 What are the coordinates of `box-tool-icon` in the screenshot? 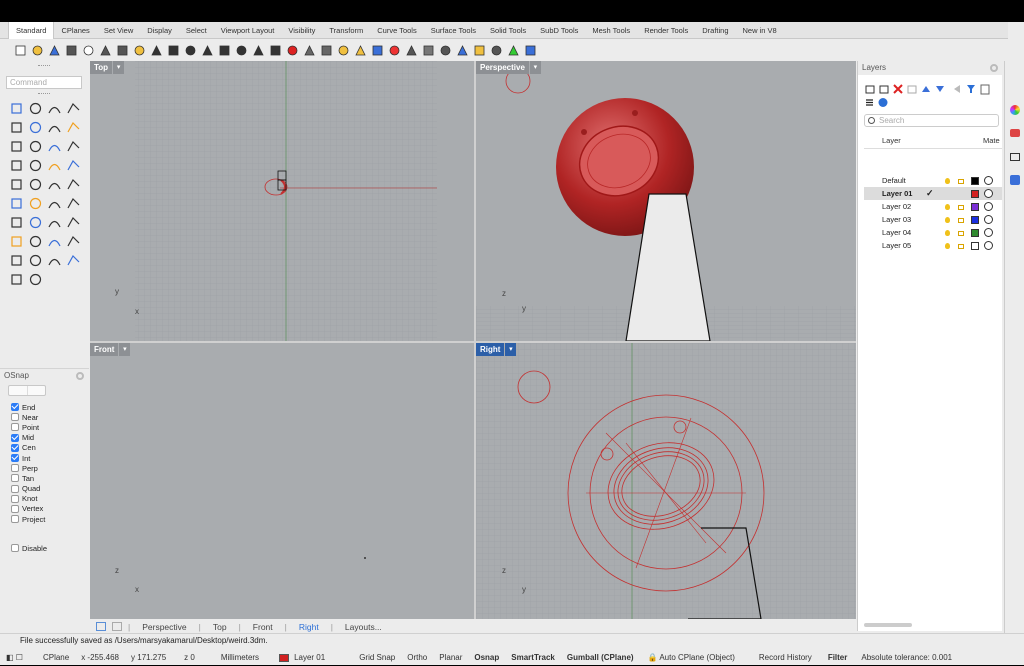 It's located at (16, 165).